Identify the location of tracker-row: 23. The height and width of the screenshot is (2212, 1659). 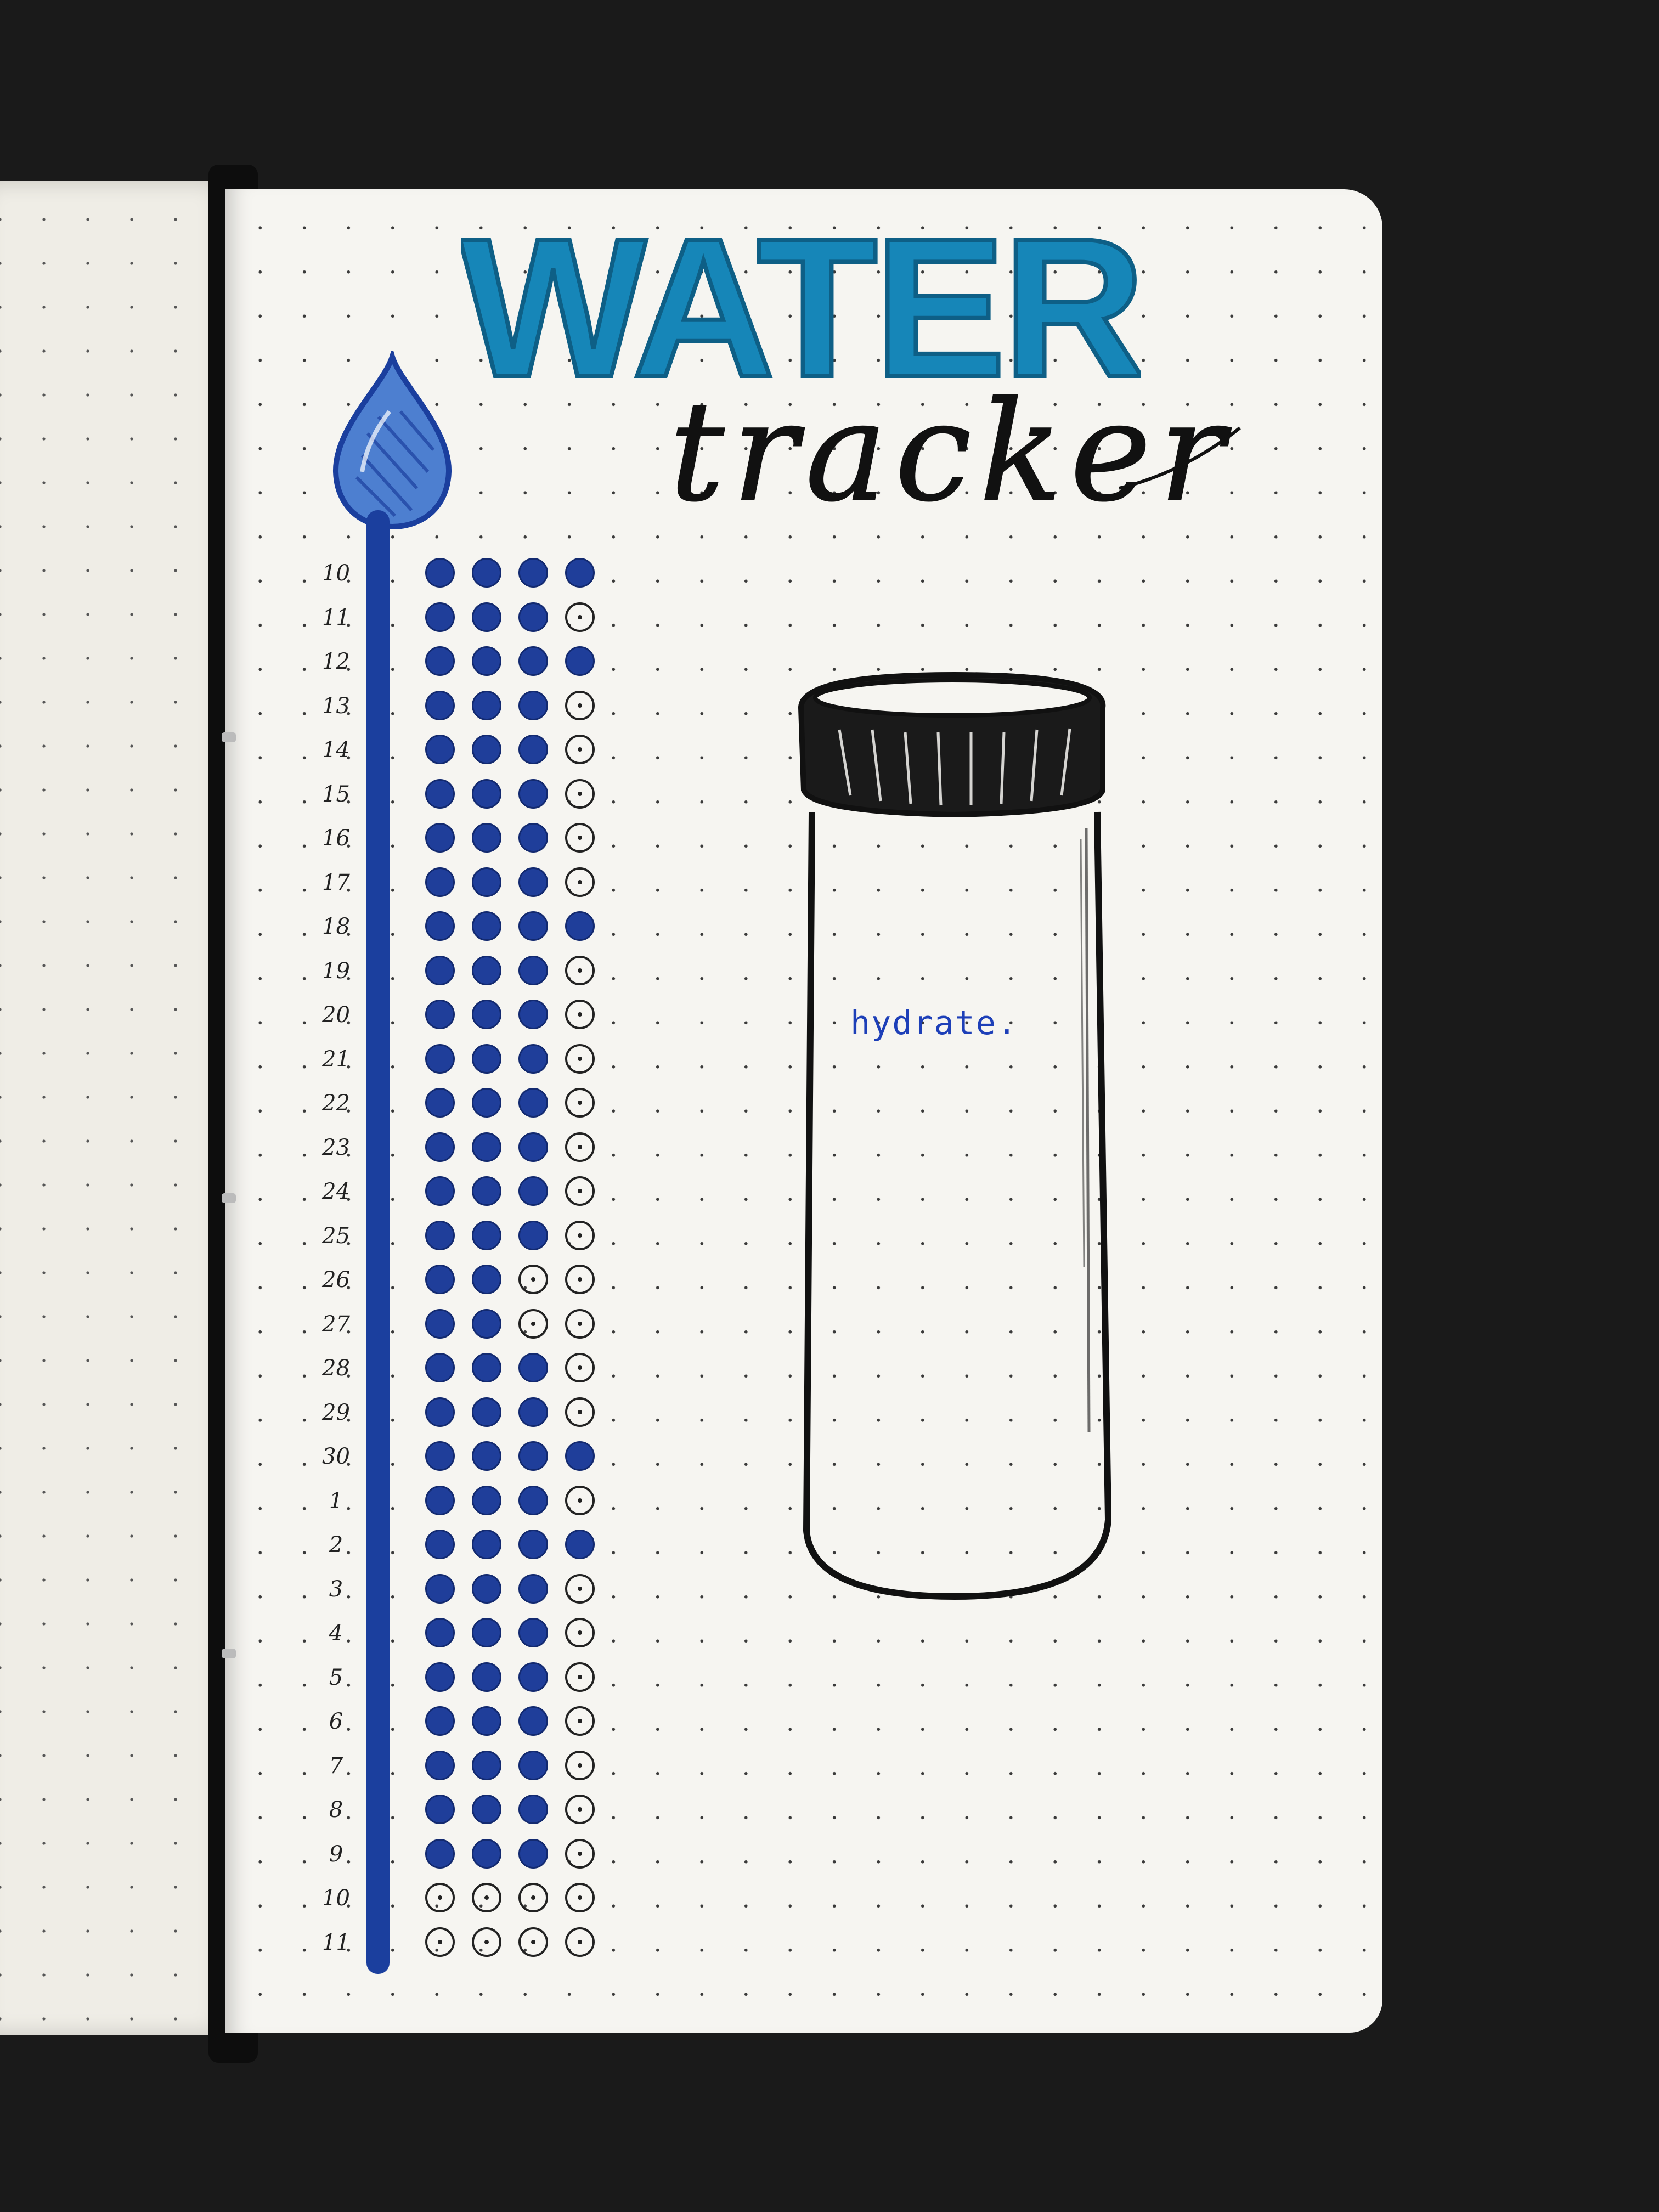
(460, 1148).